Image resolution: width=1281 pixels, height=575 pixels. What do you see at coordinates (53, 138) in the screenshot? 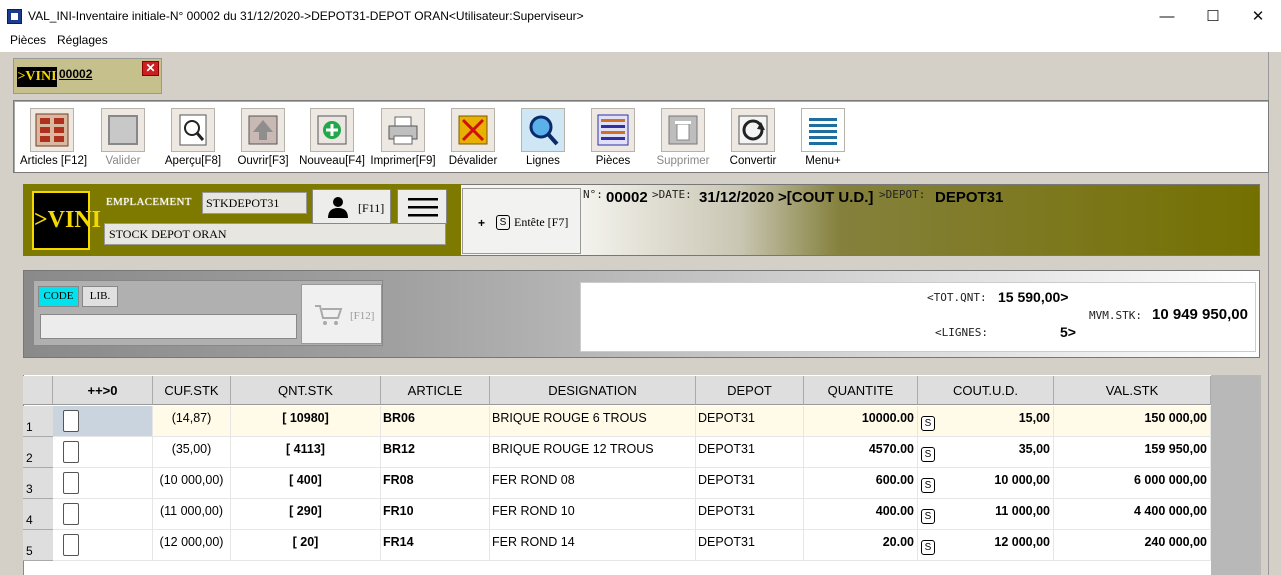
I see `articles-button: Articles [F12]` at bounding box center [53, 138].